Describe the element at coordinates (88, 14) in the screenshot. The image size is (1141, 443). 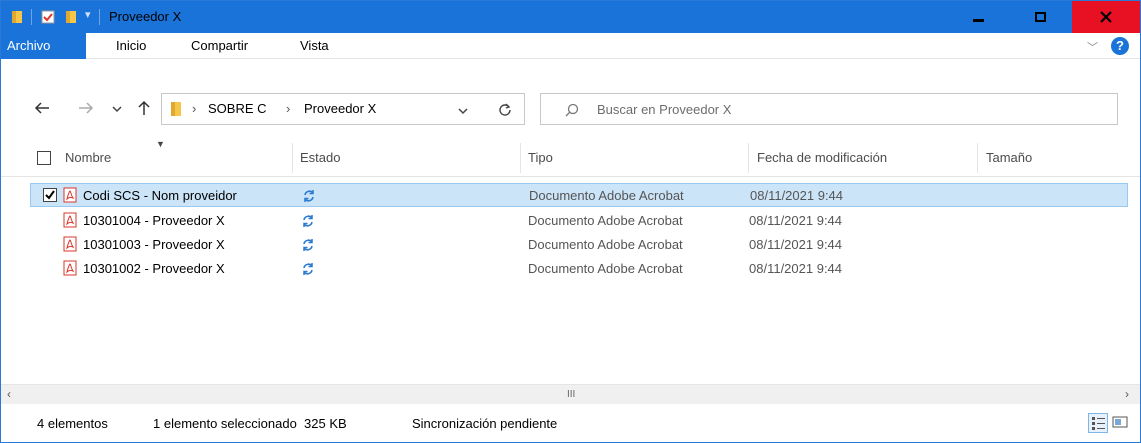
I see `customize-toolbar-icon: ▾` at that location.